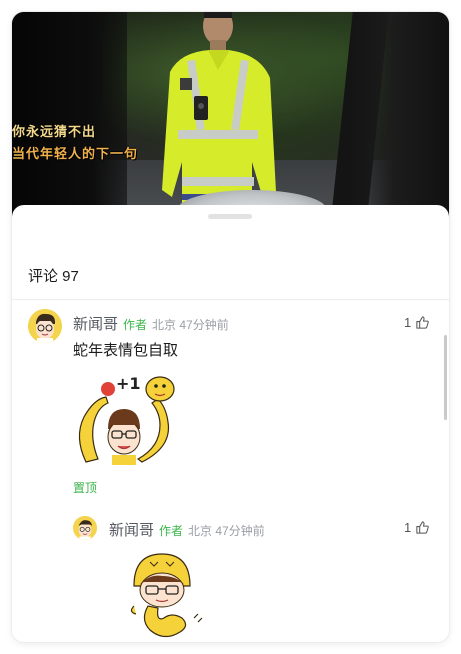 This screenshot has height=654, width=461. Describe the element at coordinates (128, 383) in the screenshot. I see `sticker-text: +1` at that location.